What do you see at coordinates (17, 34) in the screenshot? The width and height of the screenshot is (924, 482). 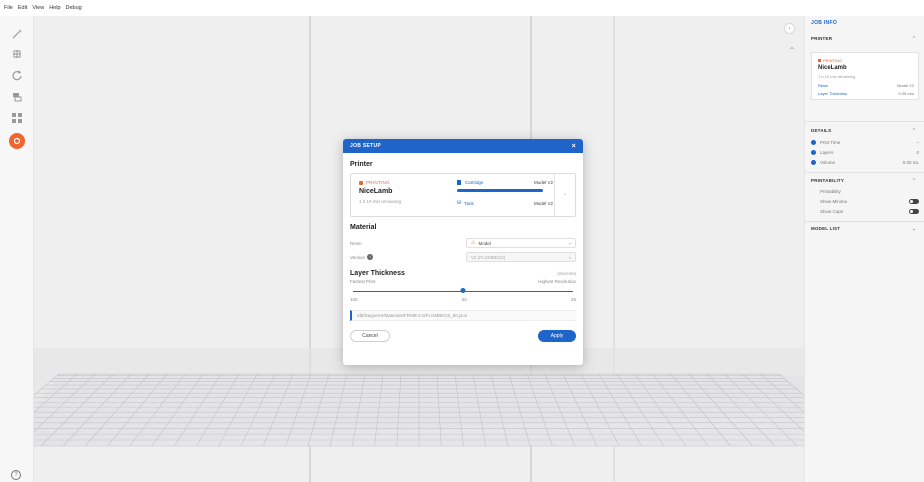 I see `magic-wand-icon` at bounding box center [17, 34].